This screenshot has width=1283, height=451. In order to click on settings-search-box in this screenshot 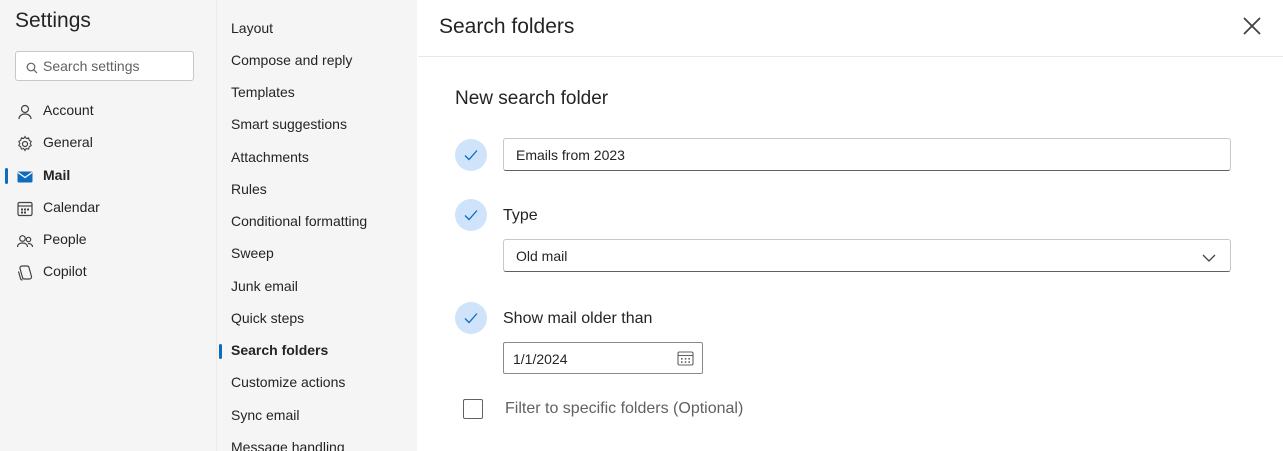, I will do `click(104, 66)`.